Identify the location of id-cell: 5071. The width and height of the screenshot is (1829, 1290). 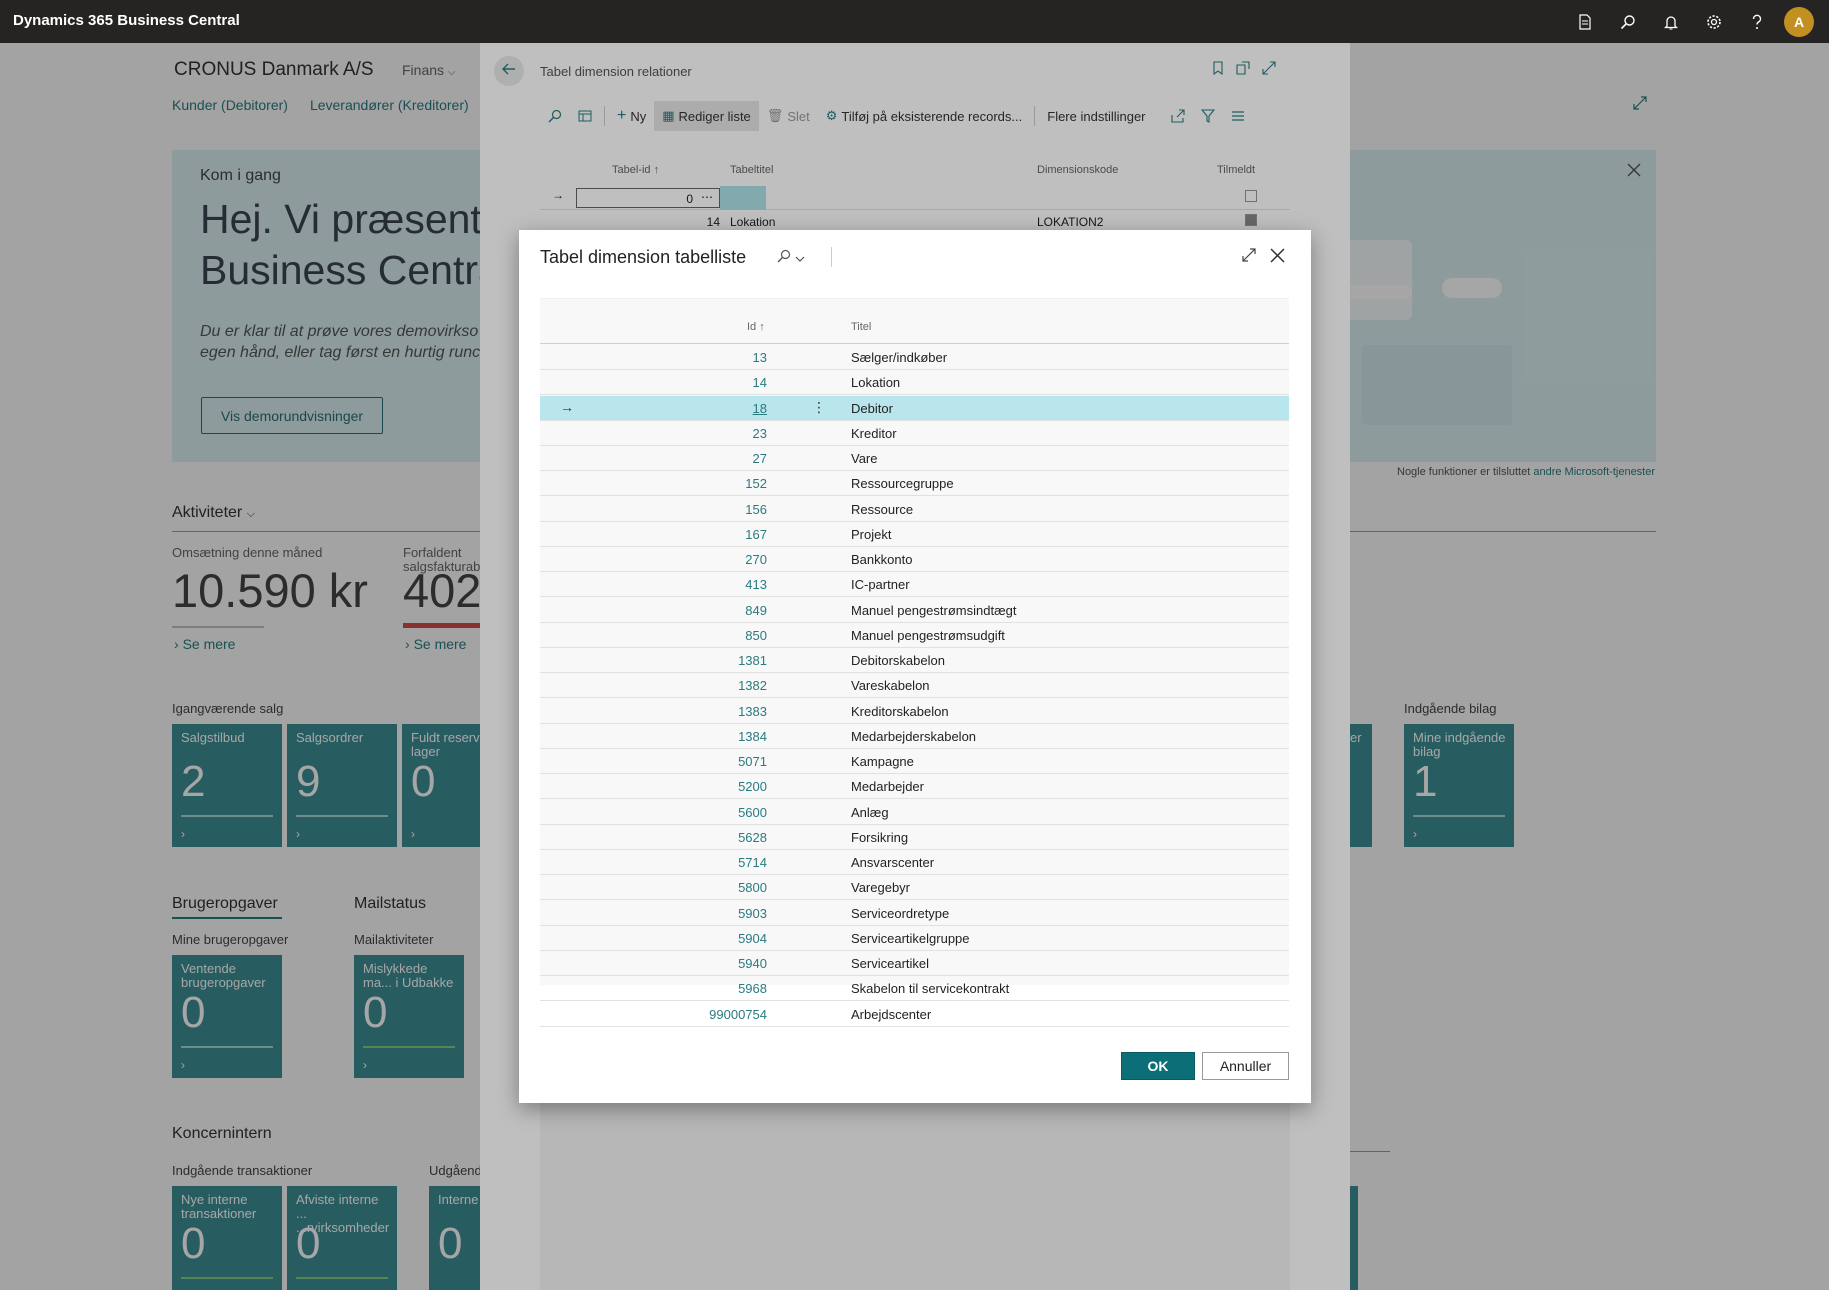
(752, 761).